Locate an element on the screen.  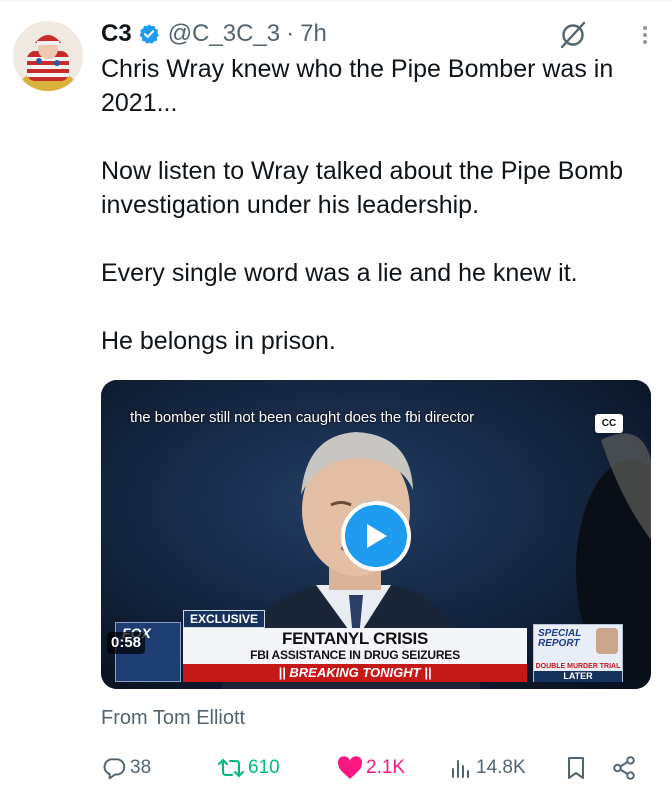
repost-button: 610 is located at coordinates (248, 768).